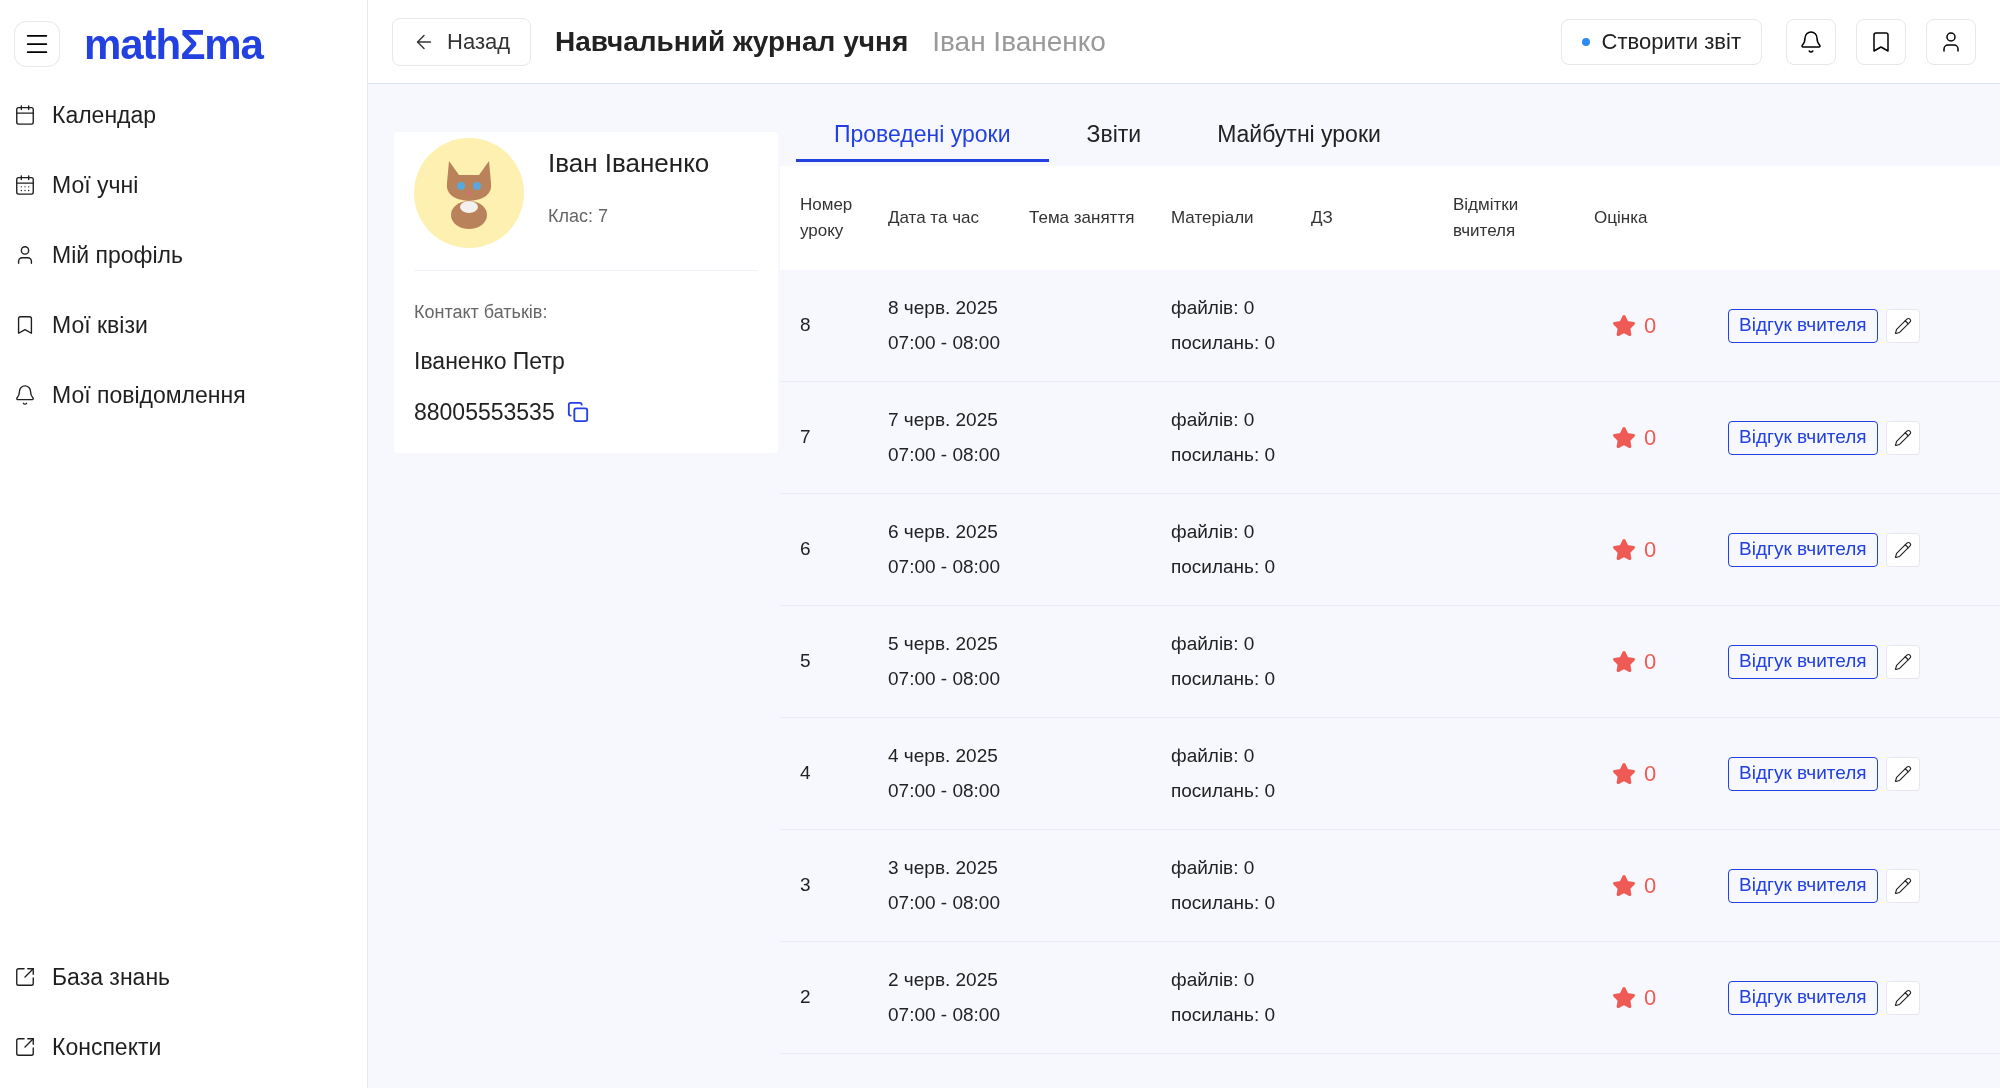 Image resolution: width=2000 pixels, height=1088 pixels. I want to click on lesson-number: 8, so click(806, 325).